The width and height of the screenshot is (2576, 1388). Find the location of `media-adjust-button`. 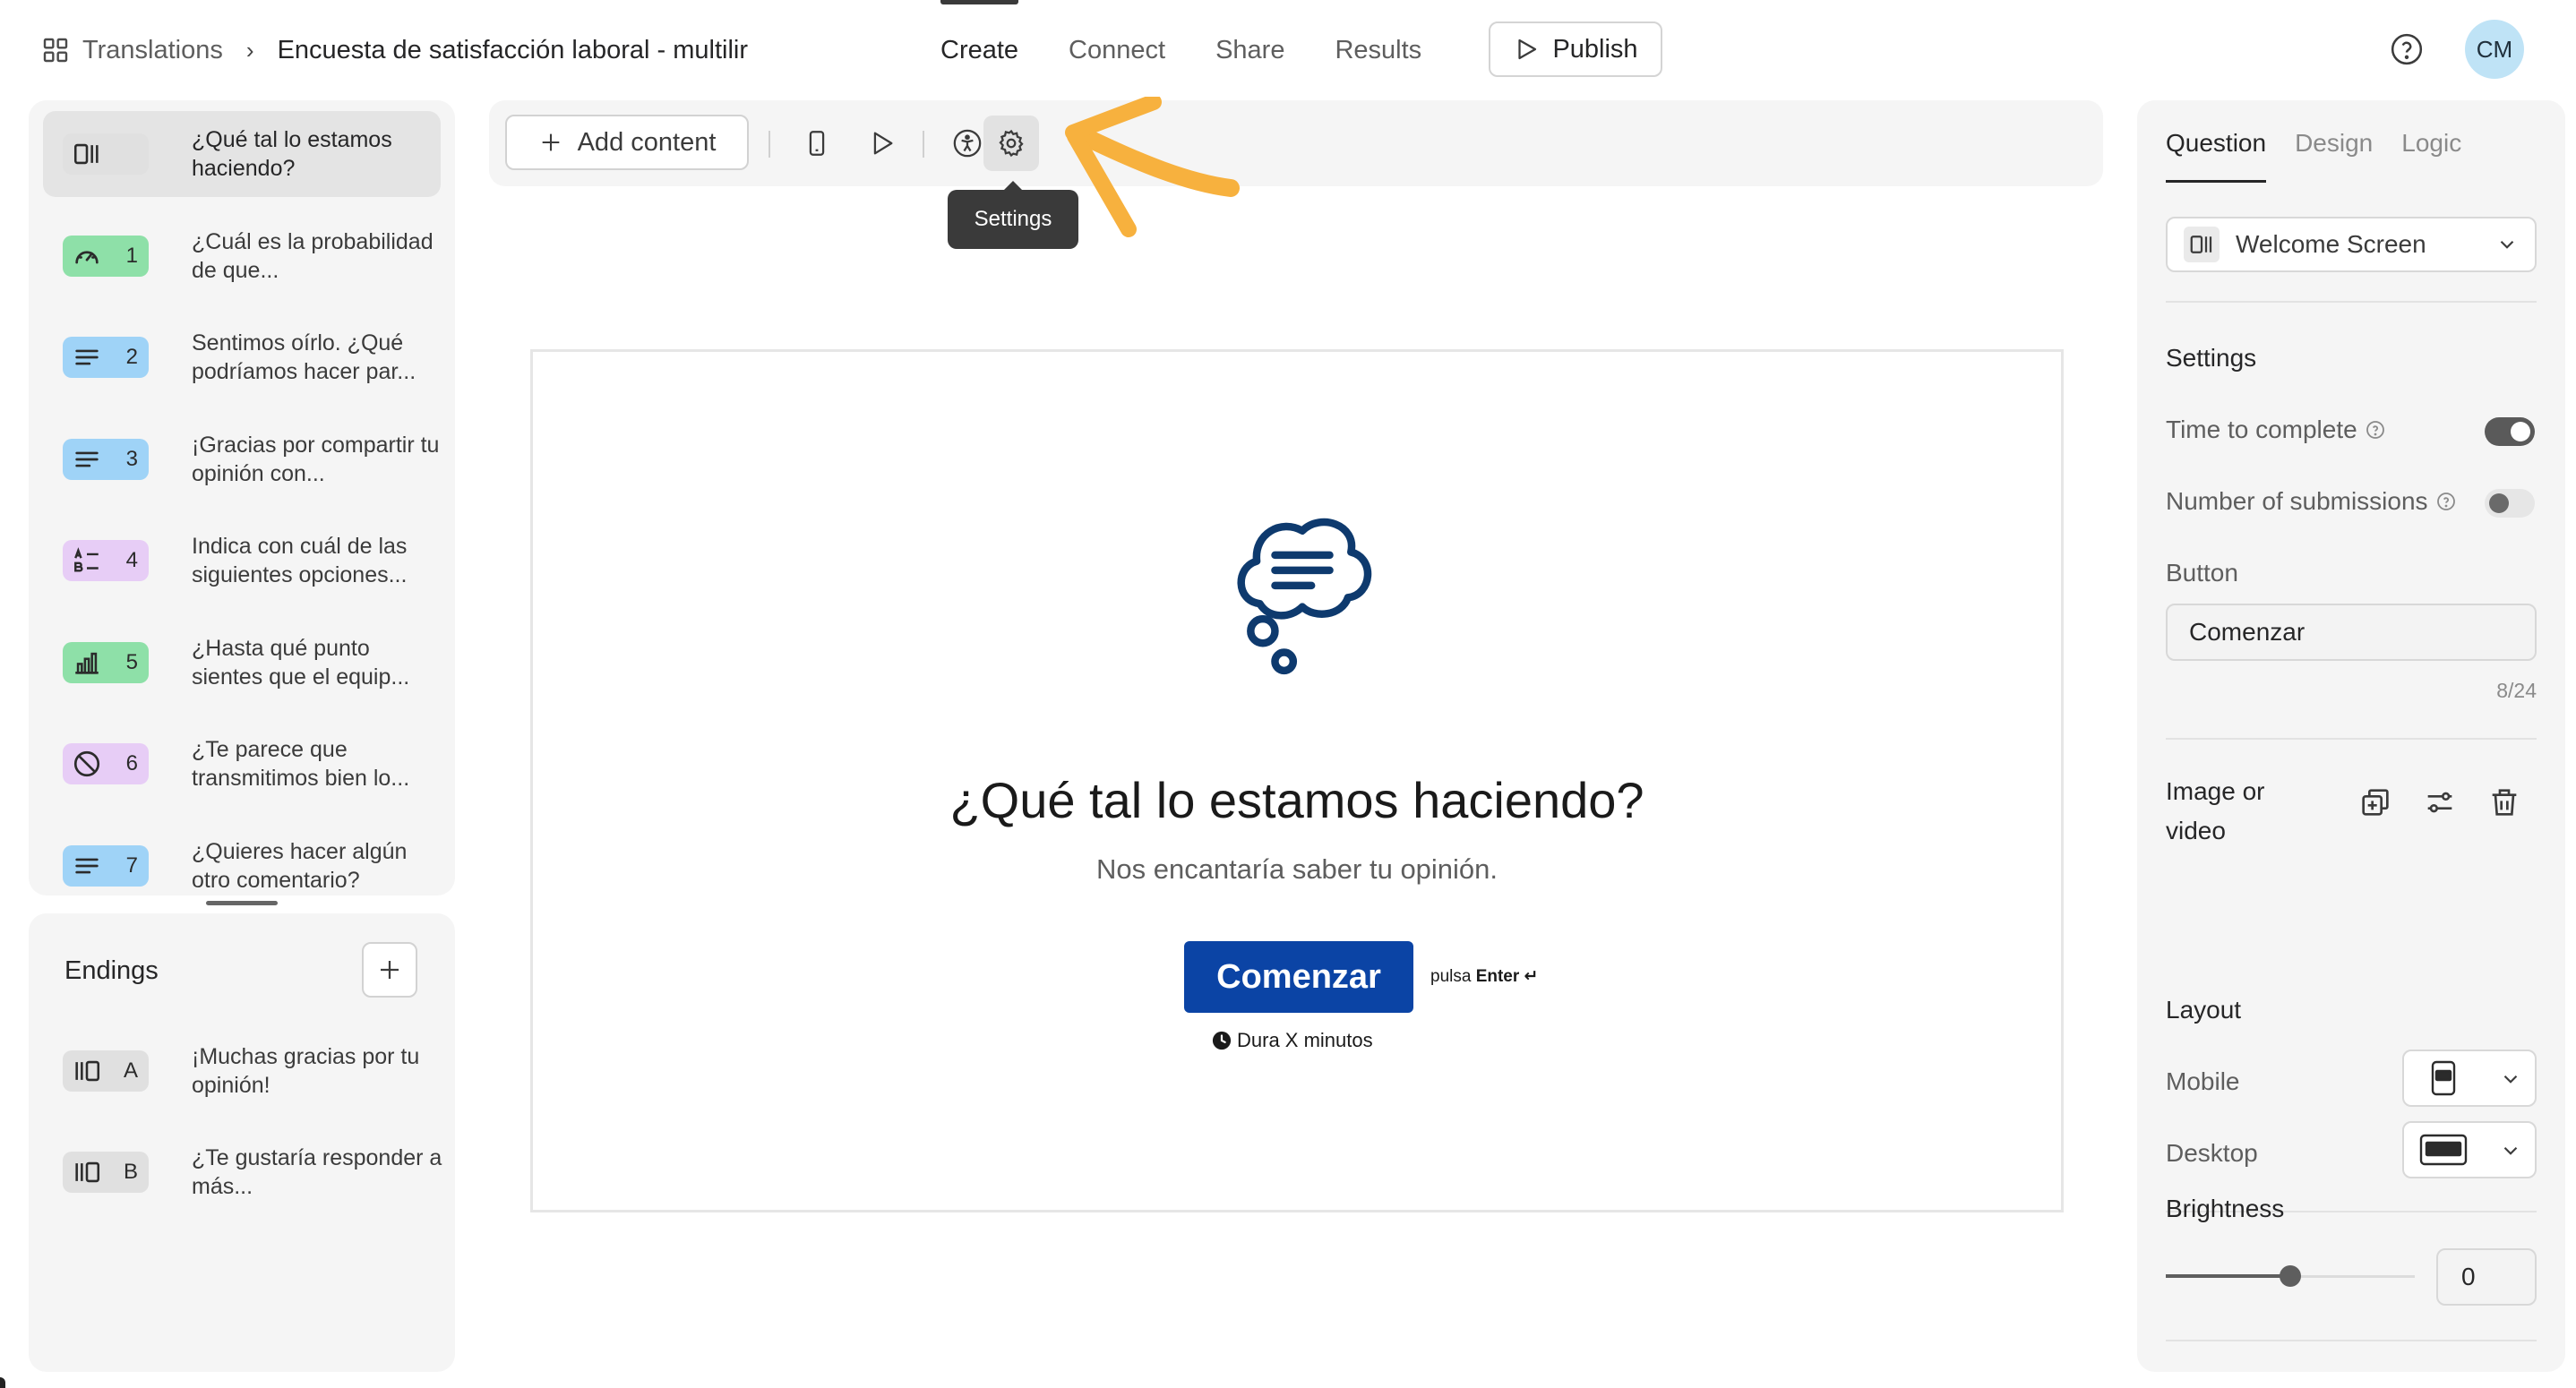

media-adjust-button is located at coordinates (2440, 802).